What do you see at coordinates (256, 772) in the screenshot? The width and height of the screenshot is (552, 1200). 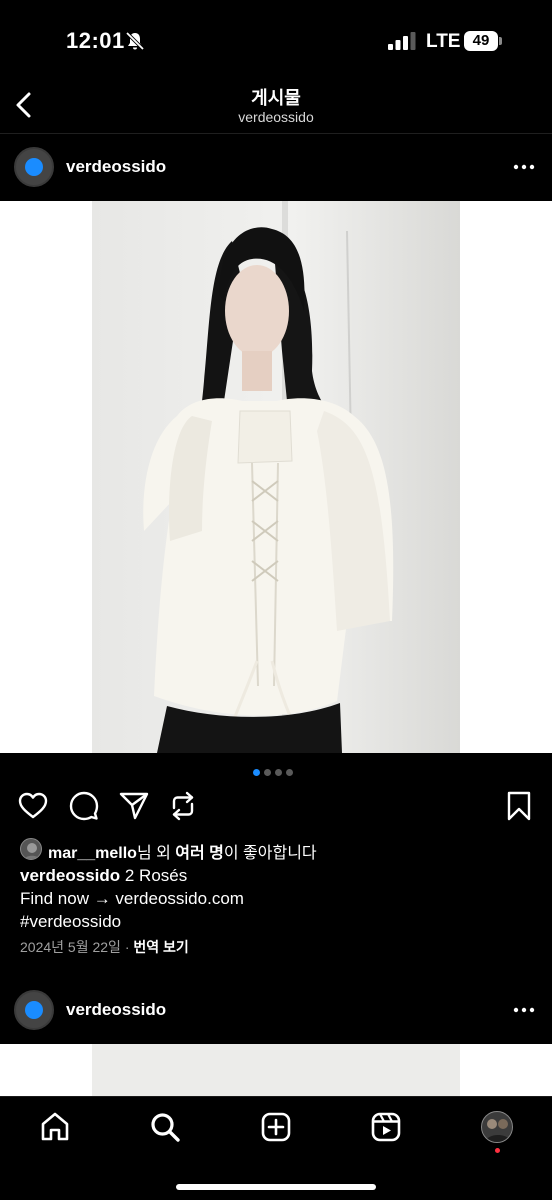 I see `carousel-dot-active` at bounding box center [256, 772].